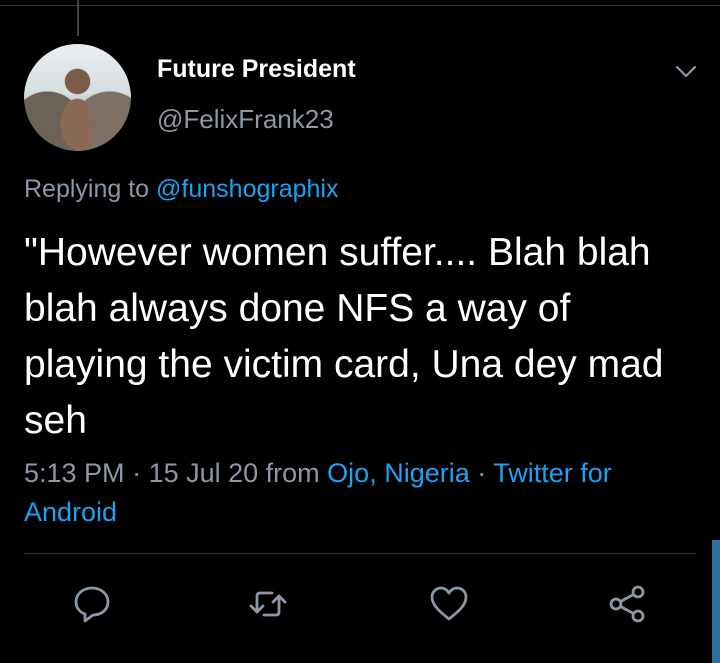 The width and height of the screenshot is (720, 663). What do you see at coordinates (686, 72) in the screenshot?
I see `chevron-down-icon` at bounding box center [686, 72].